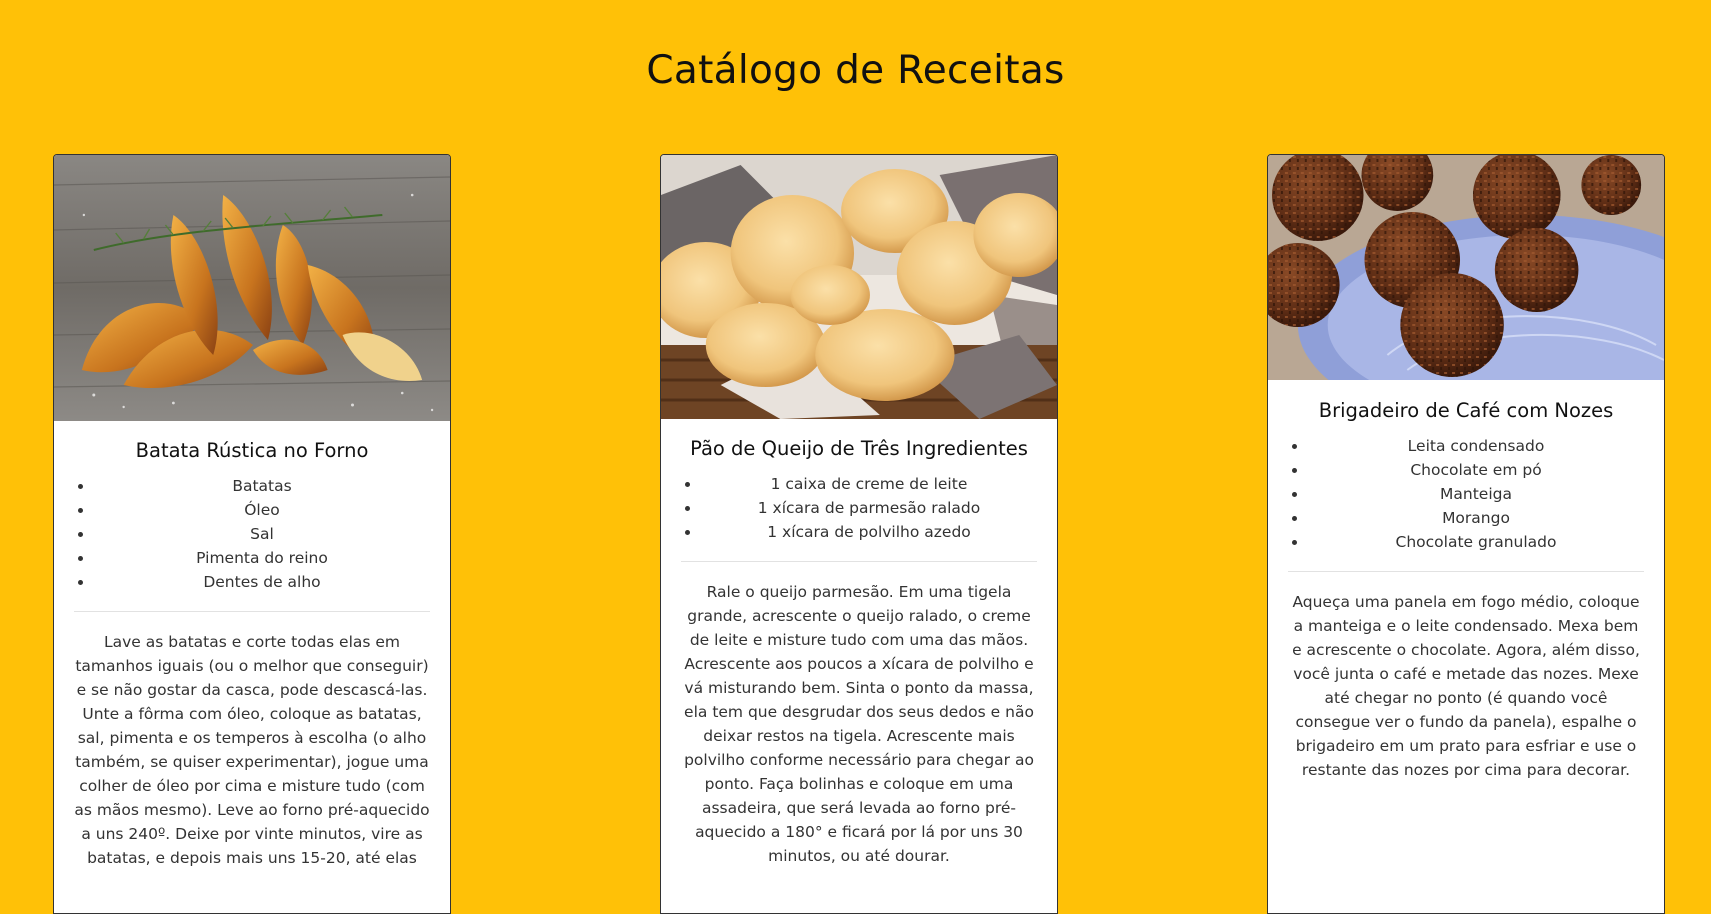 The width and height of the screenshot is (1711, 914). Describe the element at coordinates (262, 582) in the screenshot. I see `ingredient-item: Dentes de alho` at that location.